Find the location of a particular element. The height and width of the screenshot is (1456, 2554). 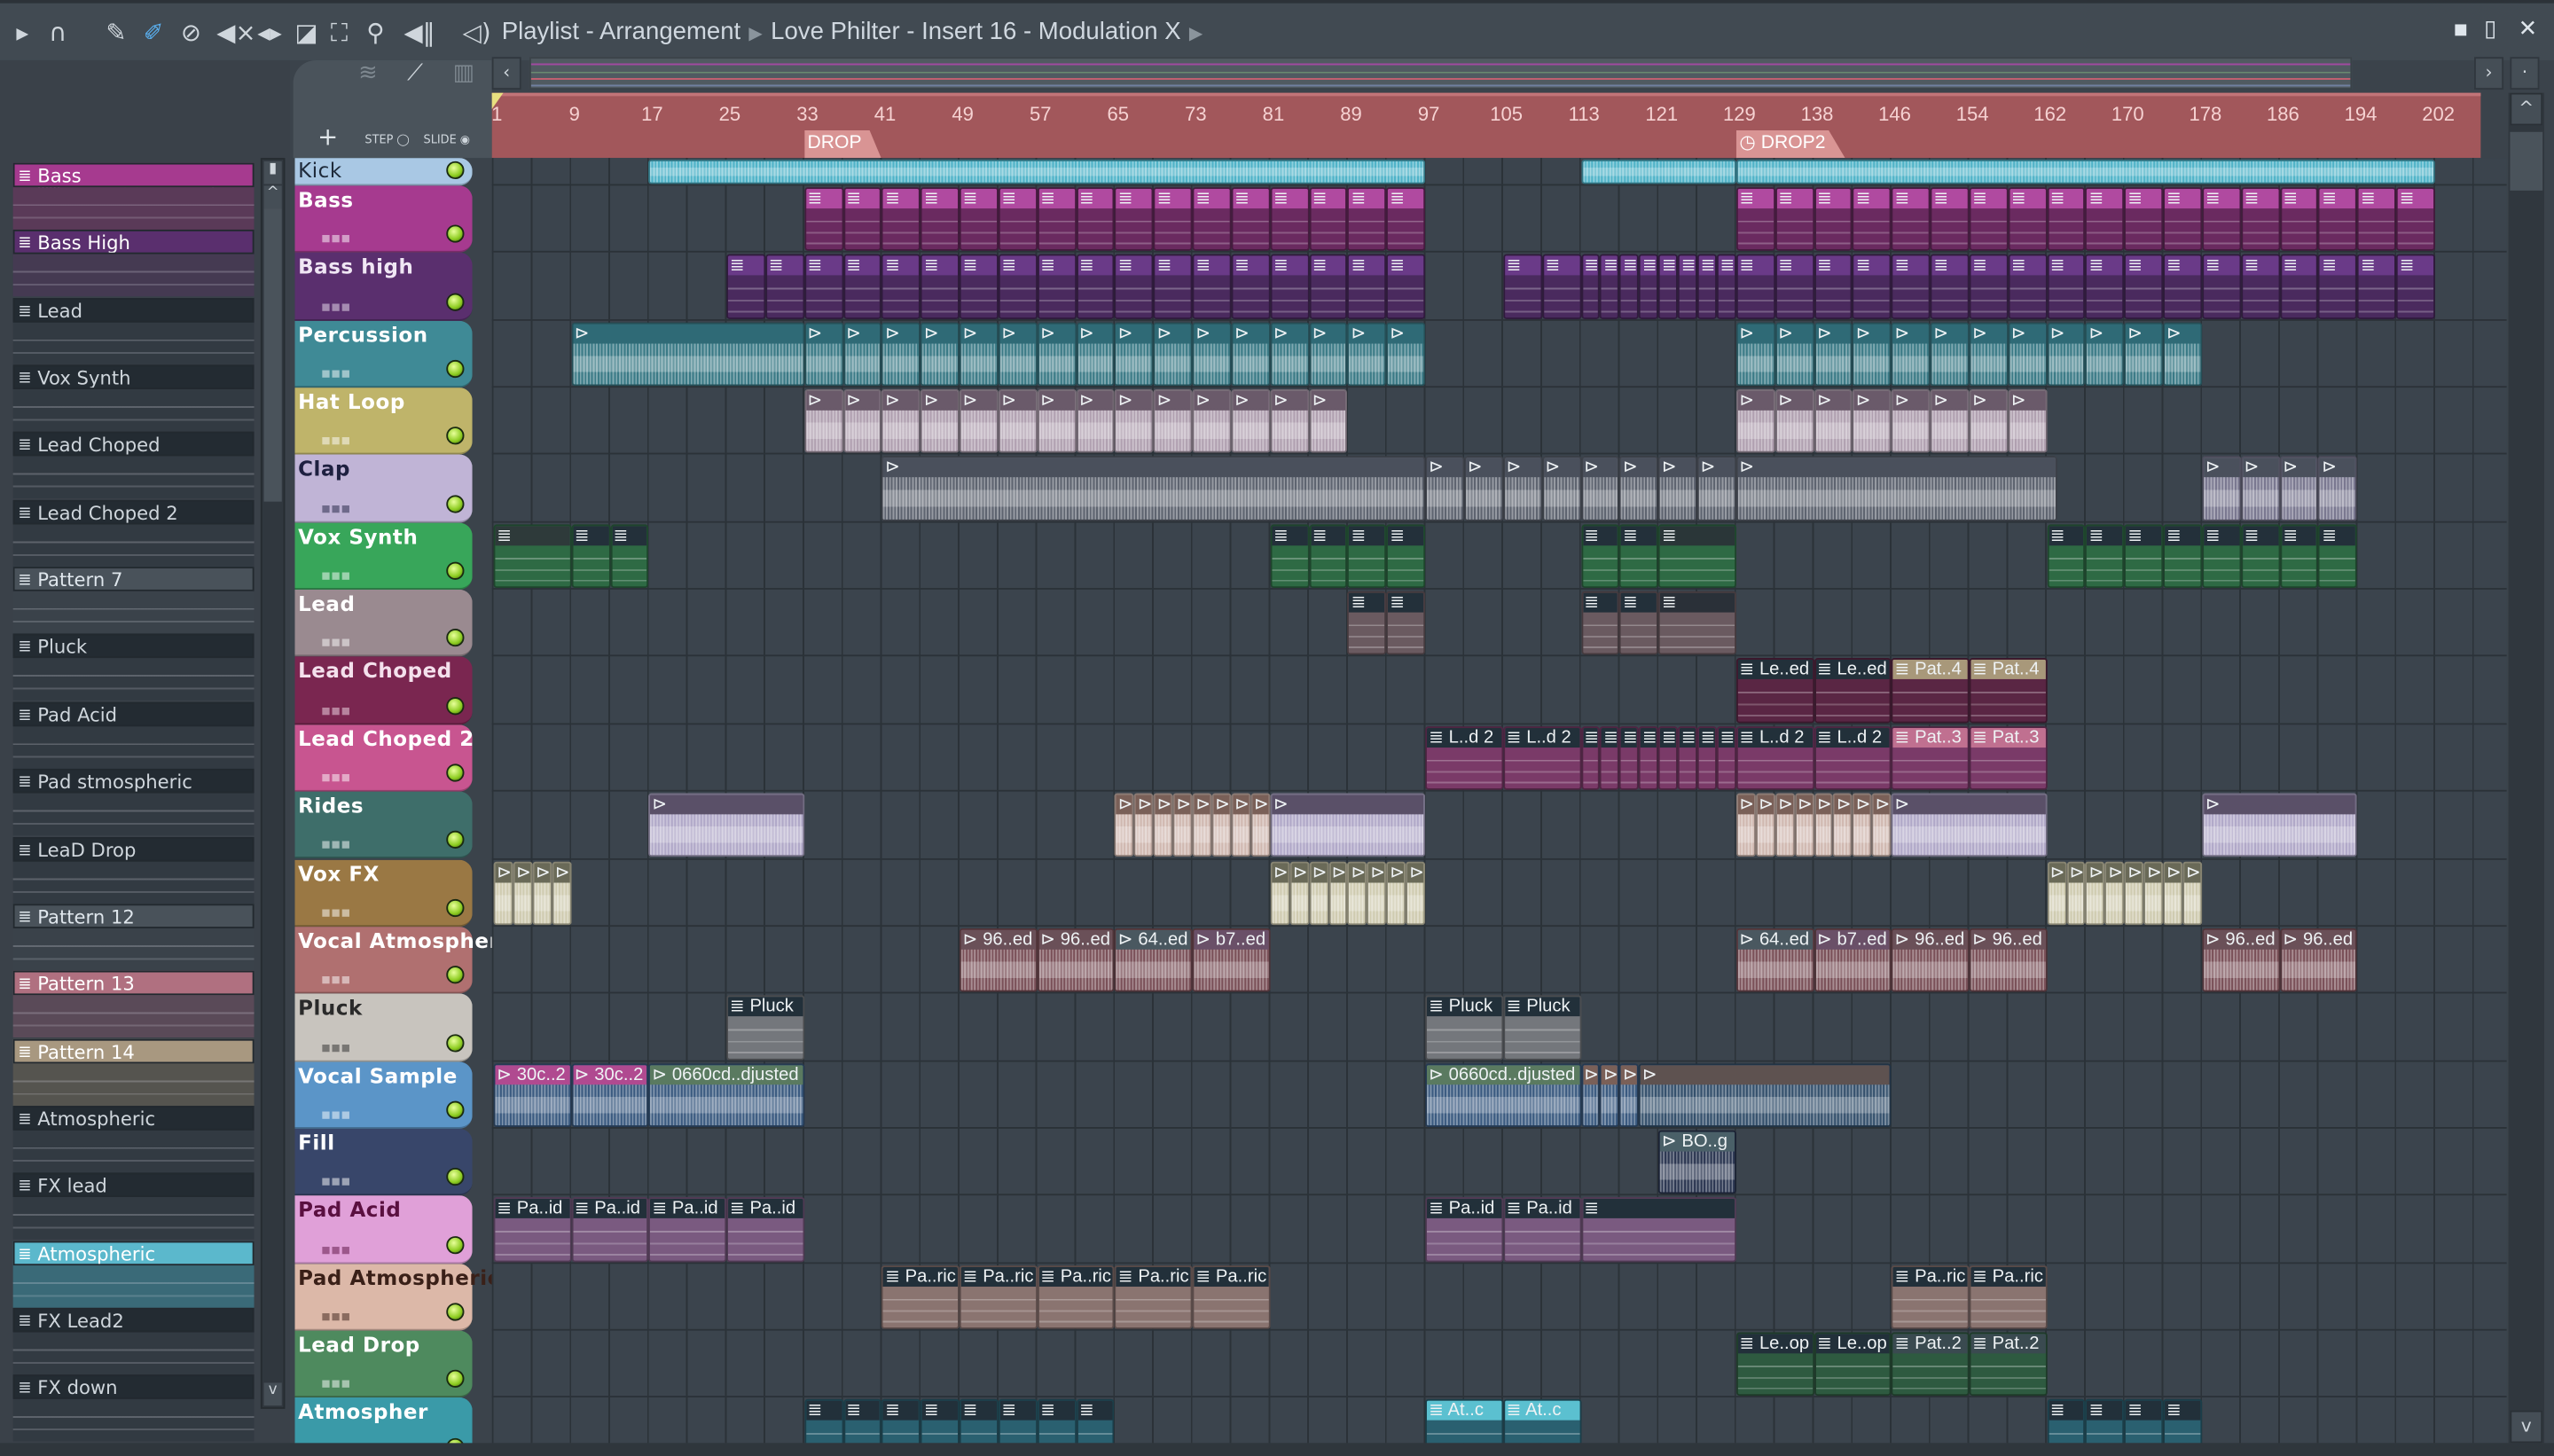

pattern-clip: ≣ Pat..4 is located at coordinates (1930, 691).